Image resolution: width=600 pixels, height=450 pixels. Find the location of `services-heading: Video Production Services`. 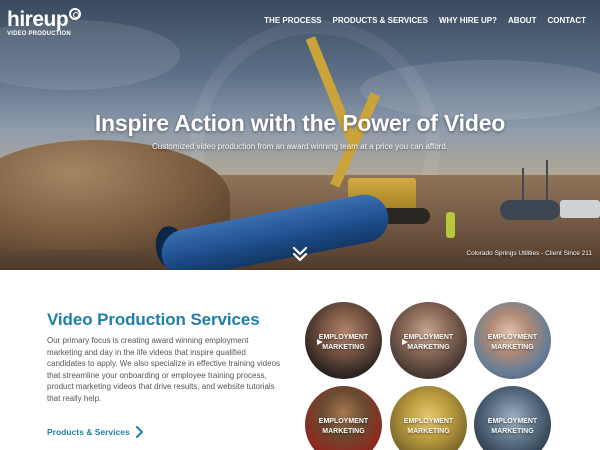

services-heading: Video Production Services is located at coordinates (153, 319).